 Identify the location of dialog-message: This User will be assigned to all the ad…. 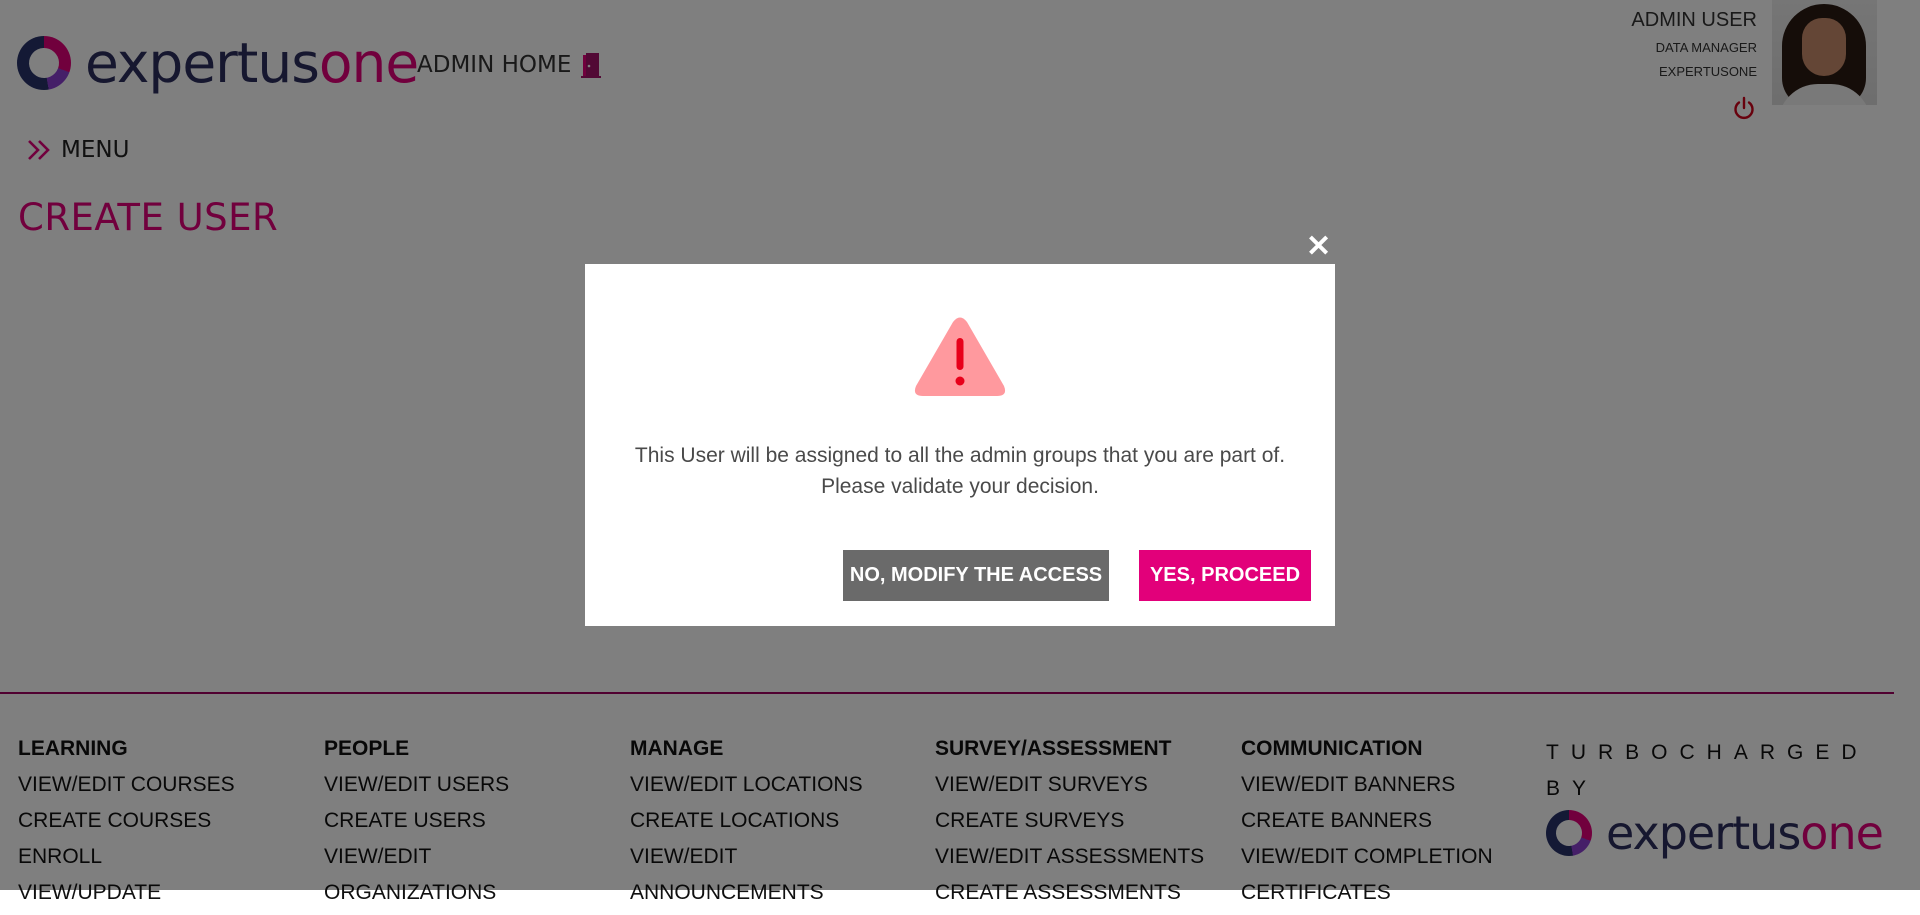
(960, 471).